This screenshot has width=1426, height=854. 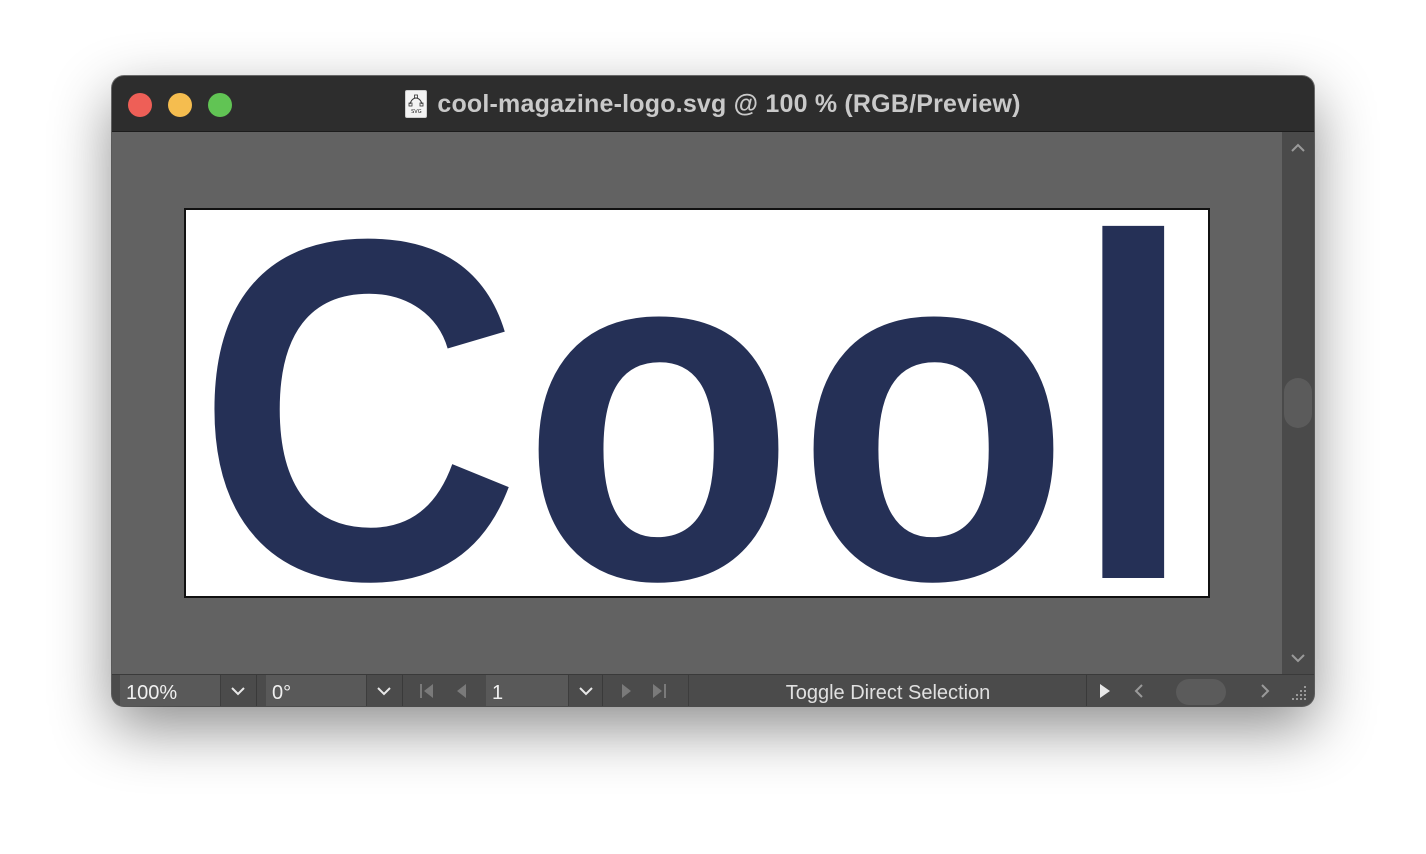 What do you see at coordinates (282, 693) in the screenshot?
I see `rotation-value: 0°` at bounding box center [282, 693].